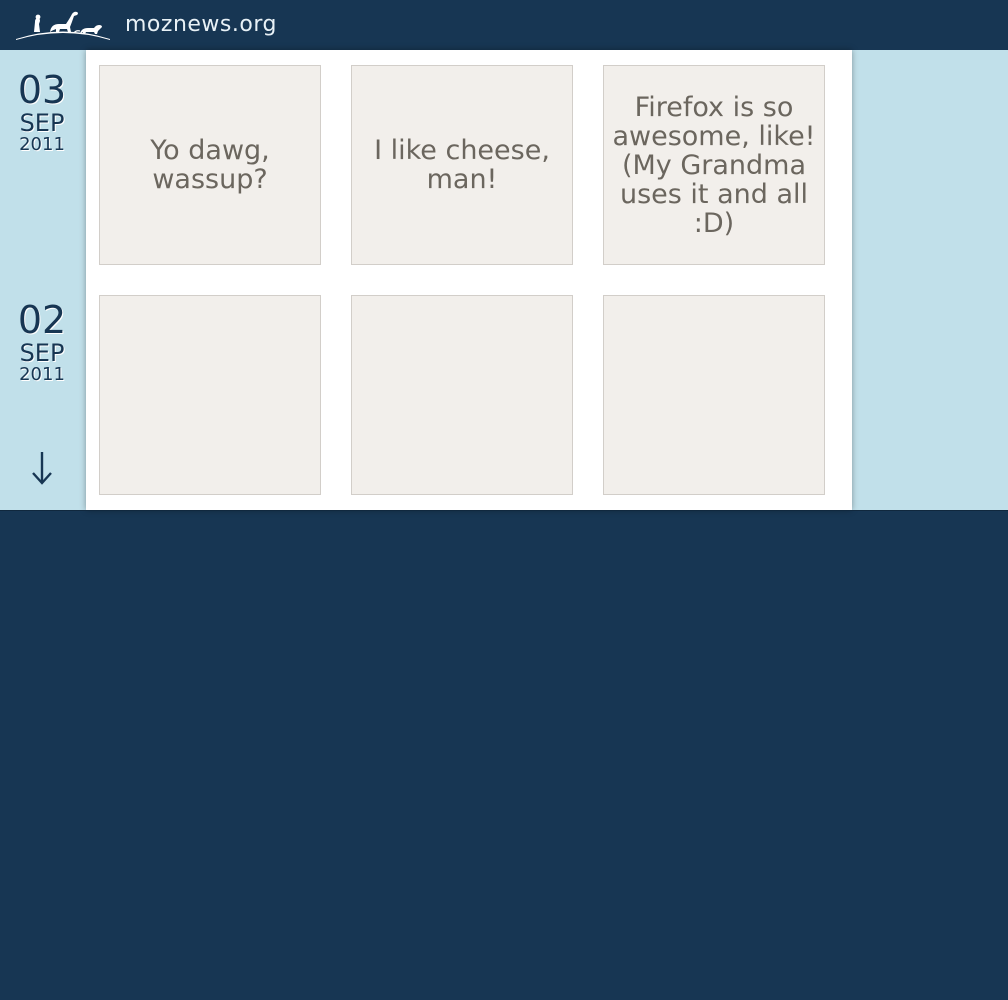 The image size is (1008, 1000). Describe the element at coordinates (63, 25) in the screenshot. I see `site-logo-icon` at that location.